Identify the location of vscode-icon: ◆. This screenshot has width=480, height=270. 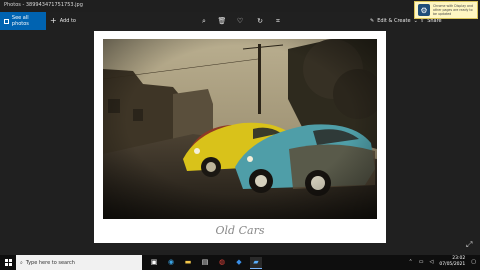
(239, 263).